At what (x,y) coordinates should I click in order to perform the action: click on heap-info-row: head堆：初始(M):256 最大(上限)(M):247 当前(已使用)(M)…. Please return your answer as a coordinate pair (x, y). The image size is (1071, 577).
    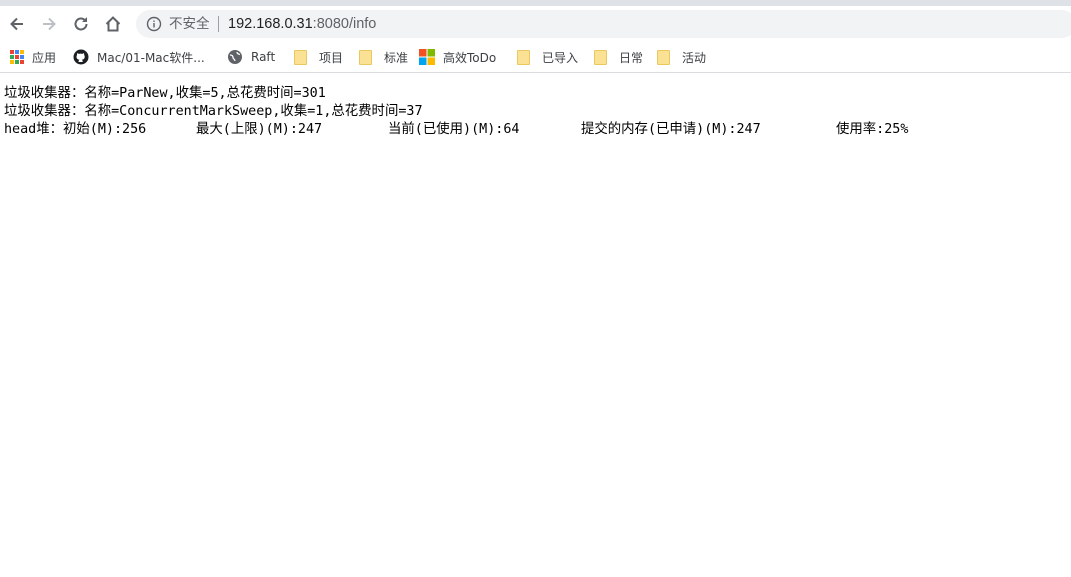
    Looking at the image, I should click on (504, 130).